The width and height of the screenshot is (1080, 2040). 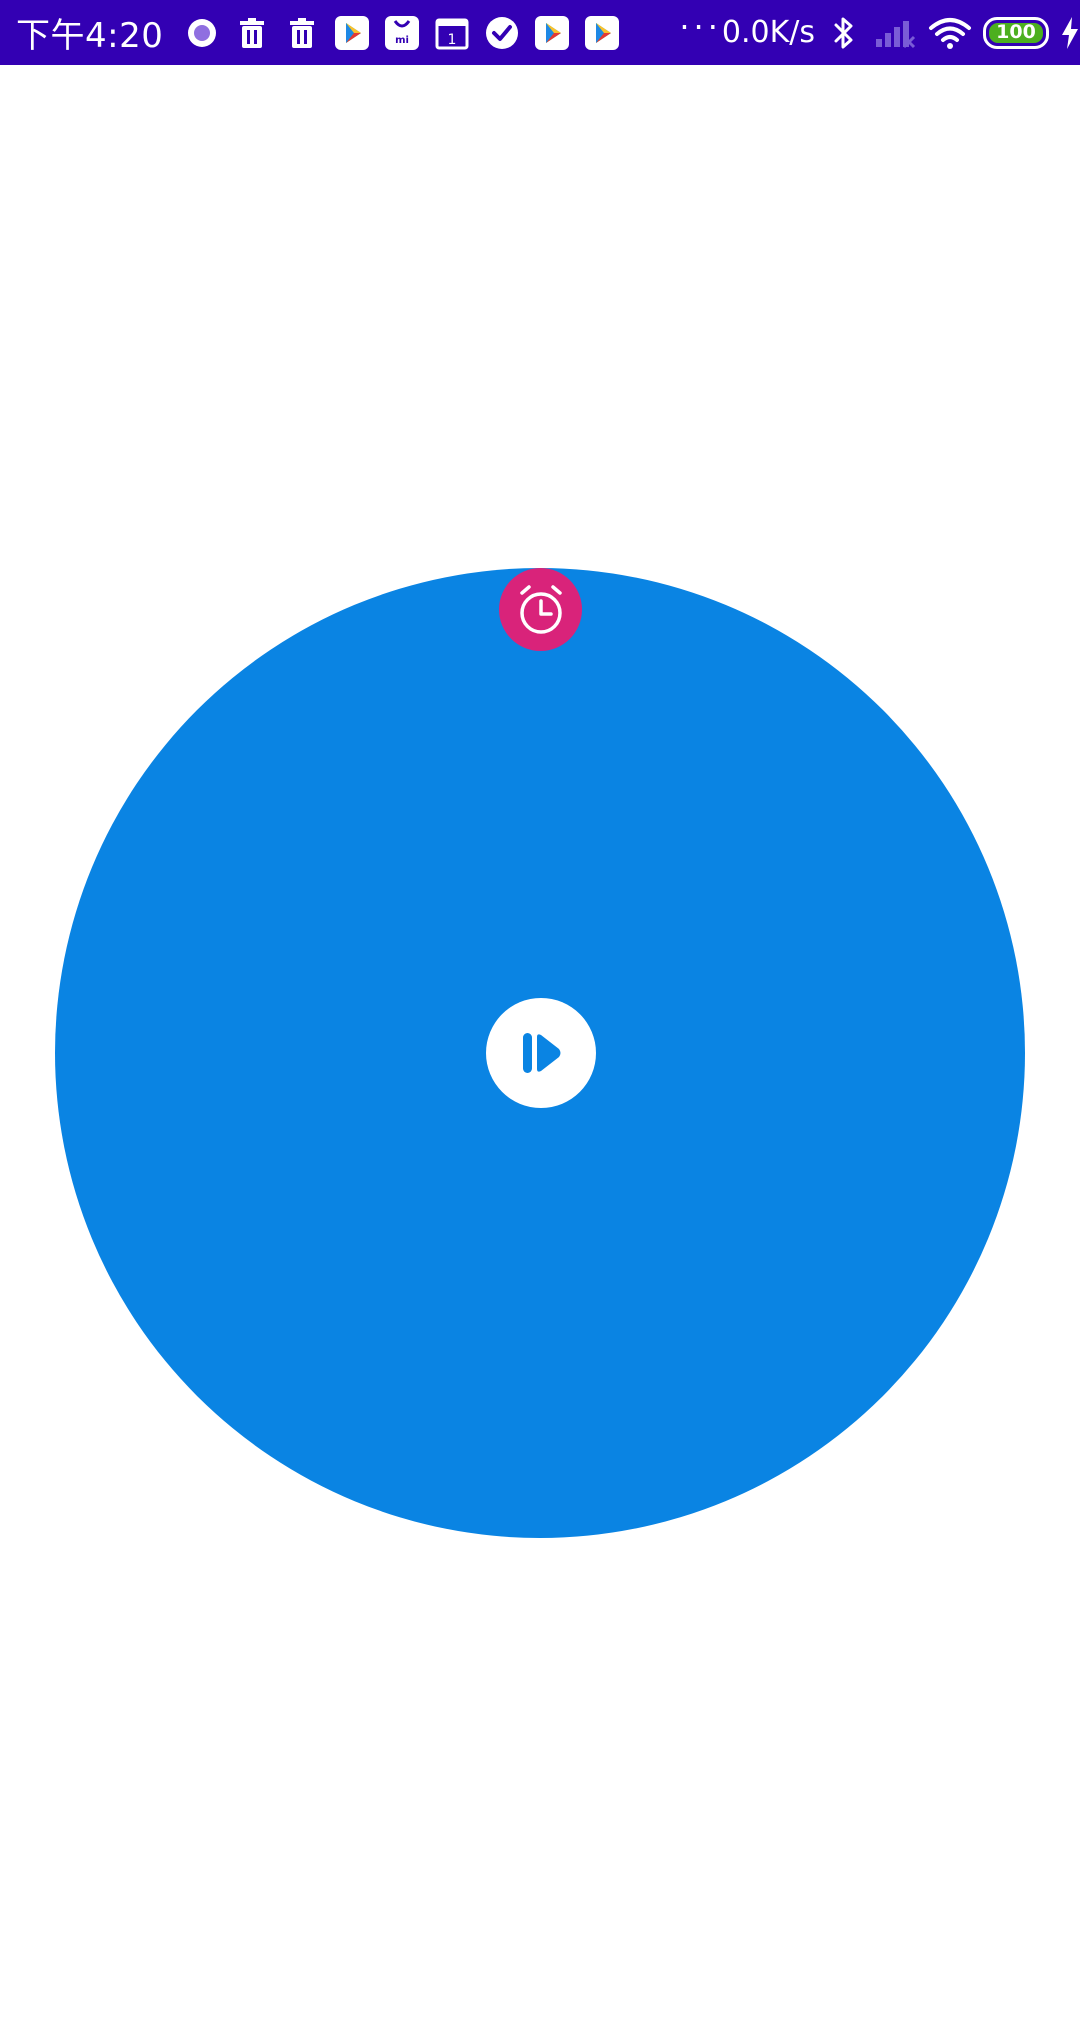 I want to click on bluetooth-icon, so click(x=844, y=33).